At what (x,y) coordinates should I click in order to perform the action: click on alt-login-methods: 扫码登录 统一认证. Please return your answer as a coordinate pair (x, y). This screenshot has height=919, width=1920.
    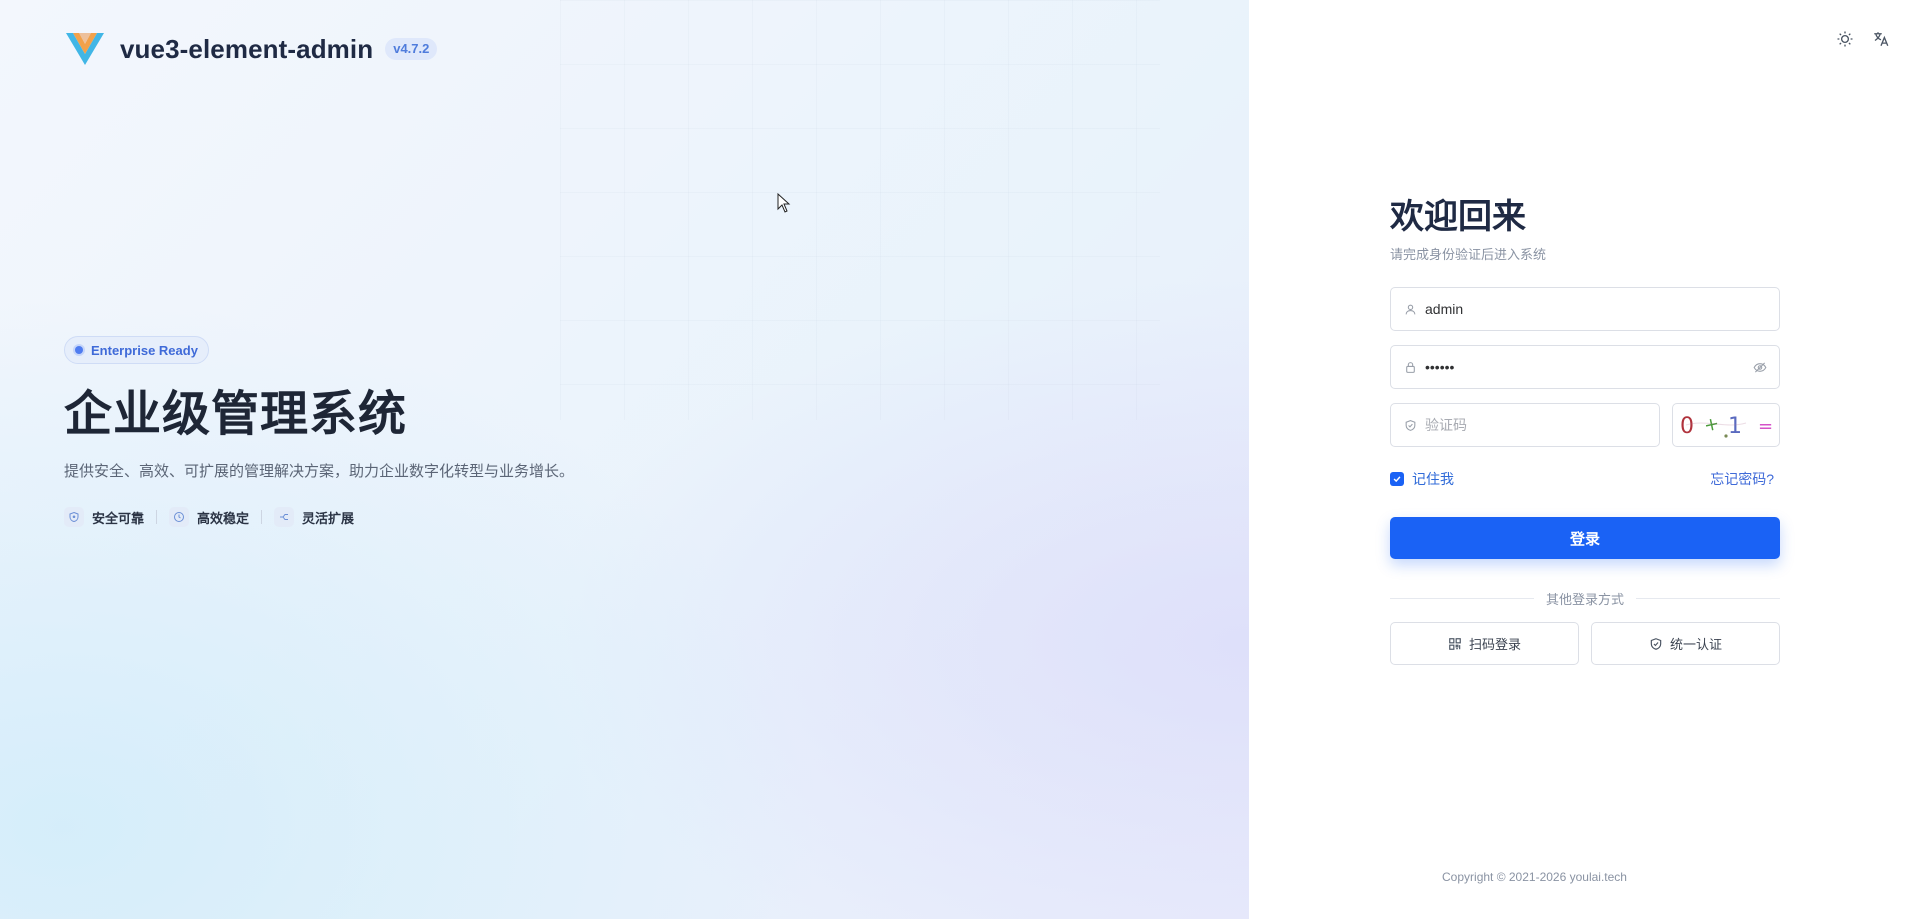
    Looking at the image, I should click on (1585, 643).